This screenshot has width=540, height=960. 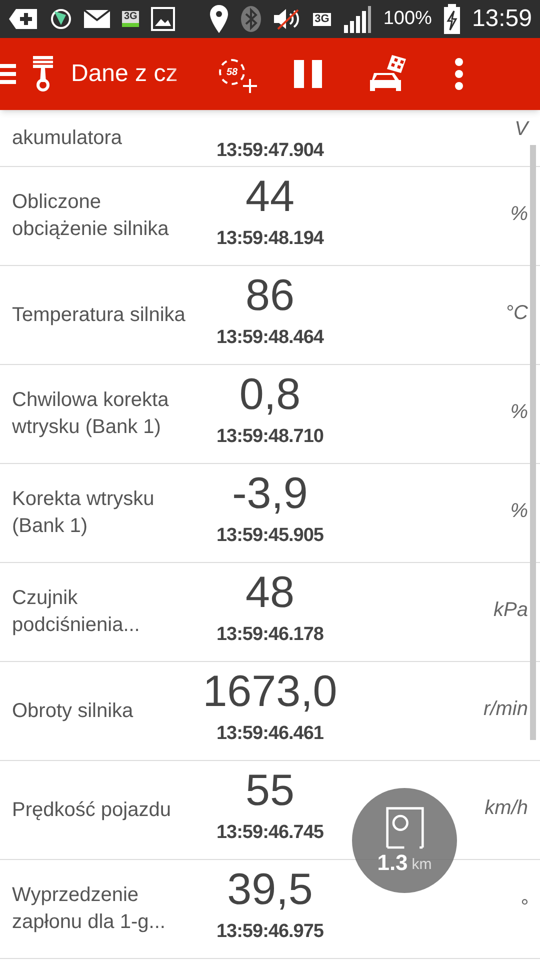 What do you see at coordinates (388, 74) in the screenshot?
I see `car-with-flag-icon` at bounding box center [388, 74].